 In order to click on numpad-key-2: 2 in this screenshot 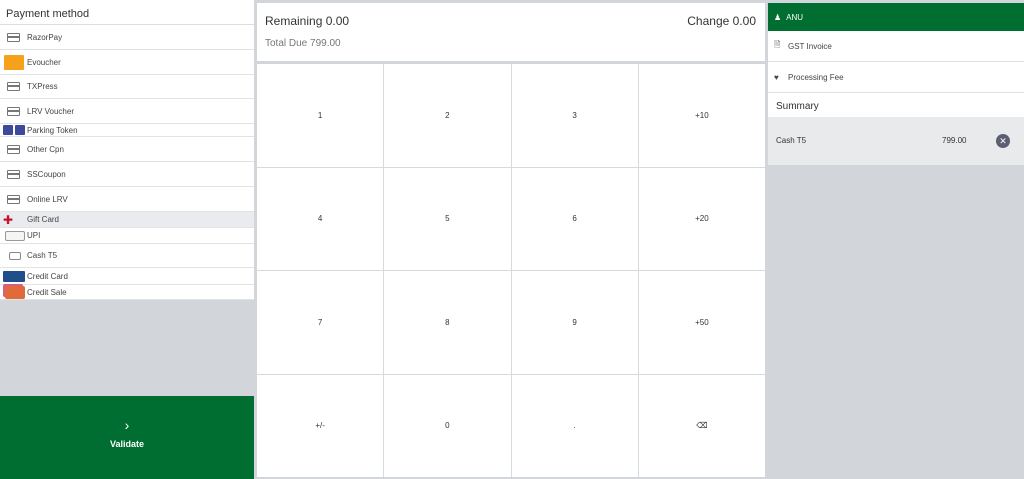, I will do `click(447, 115)`.